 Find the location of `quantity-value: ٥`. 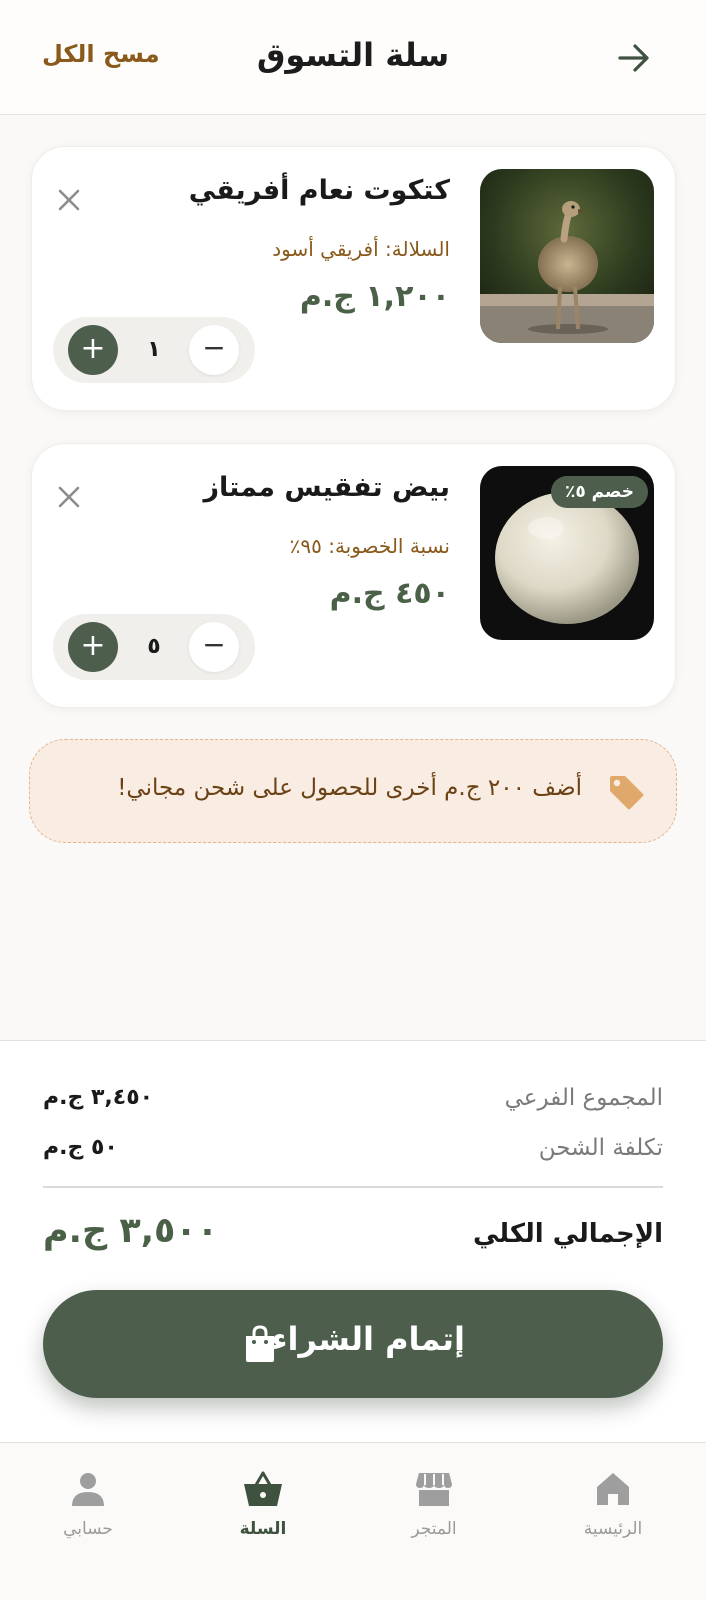

quantity-value: ٥ is located at coordinates (154, 646).